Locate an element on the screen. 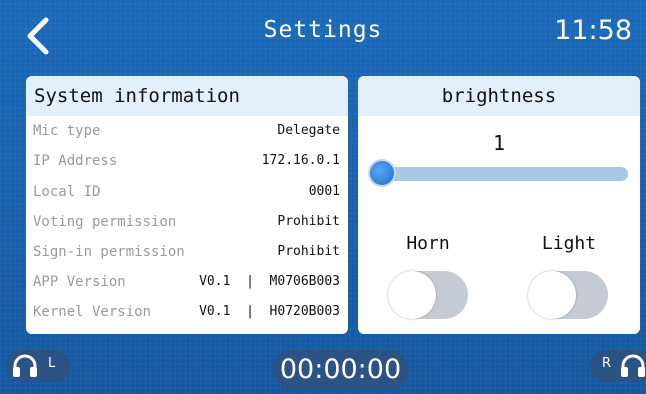 The width and height of the screenshot is (646, 394). info-value: 0001 is located at coordinates (324, 191).